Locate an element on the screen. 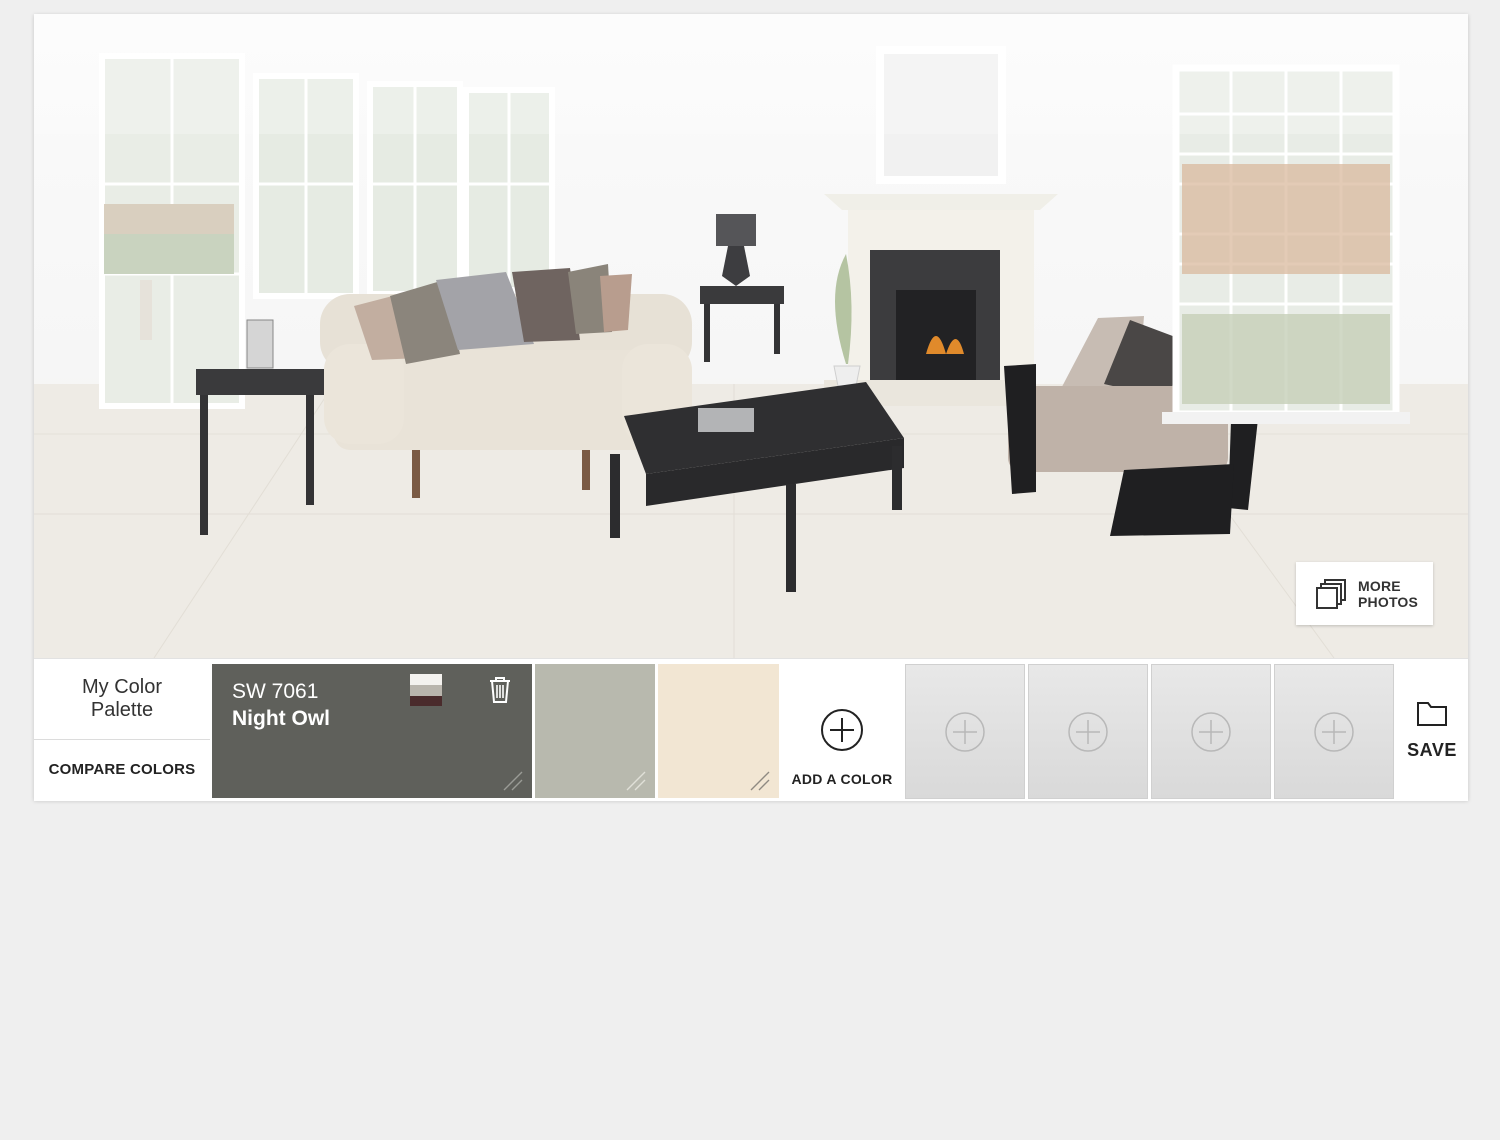 The image size is (1500, 1140). swatch-code: SW 7061 is located at coordinates (275, 691).